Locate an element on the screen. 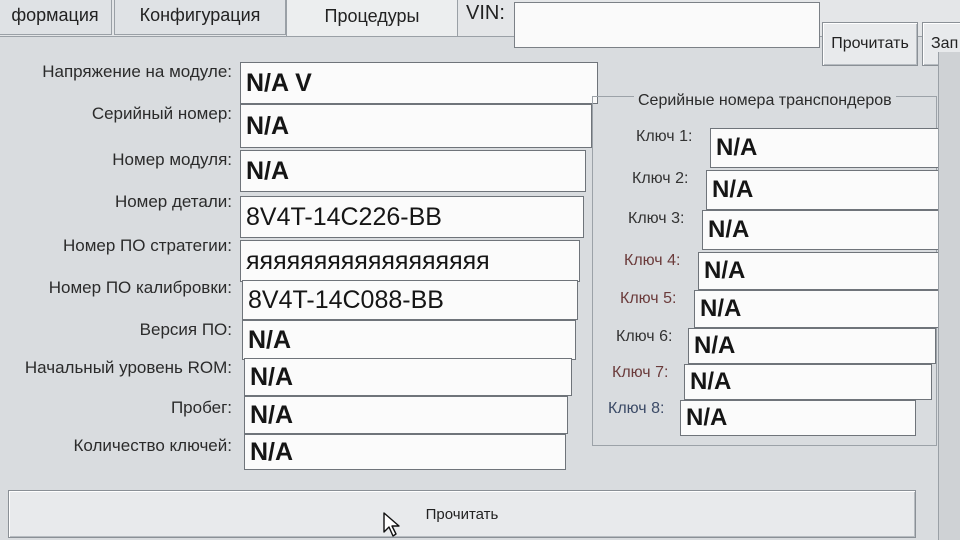  voltage-field: N/A V is located at coordinates (419, 83).